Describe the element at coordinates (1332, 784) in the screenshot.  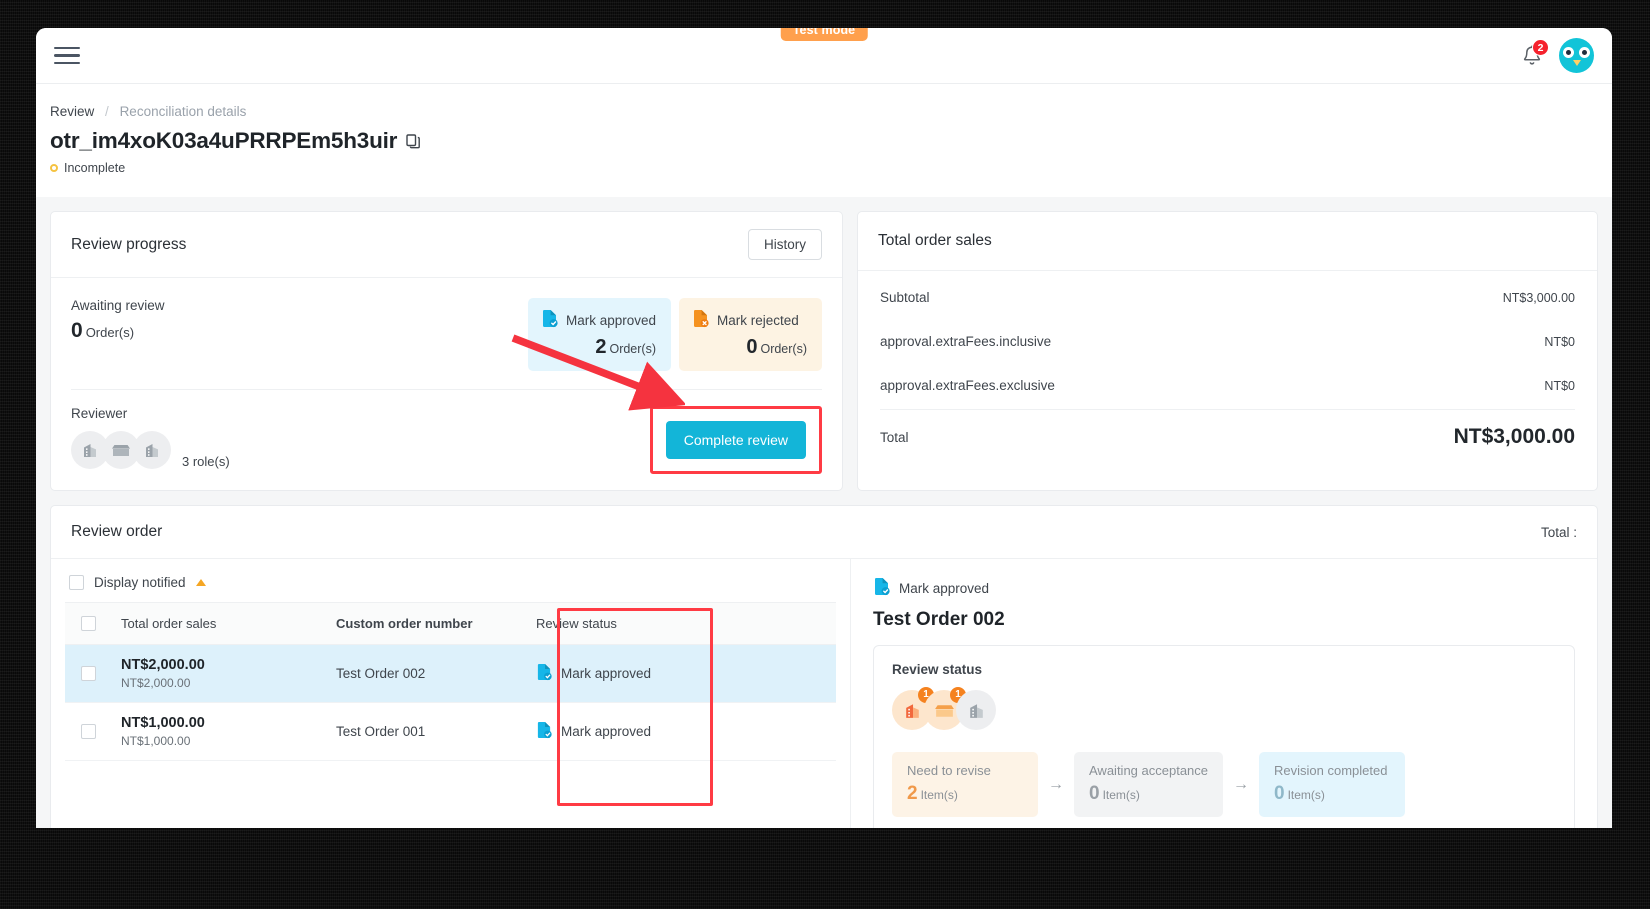
I see `step-revision-completed: Revision completed 0 Item(s)` at that location.